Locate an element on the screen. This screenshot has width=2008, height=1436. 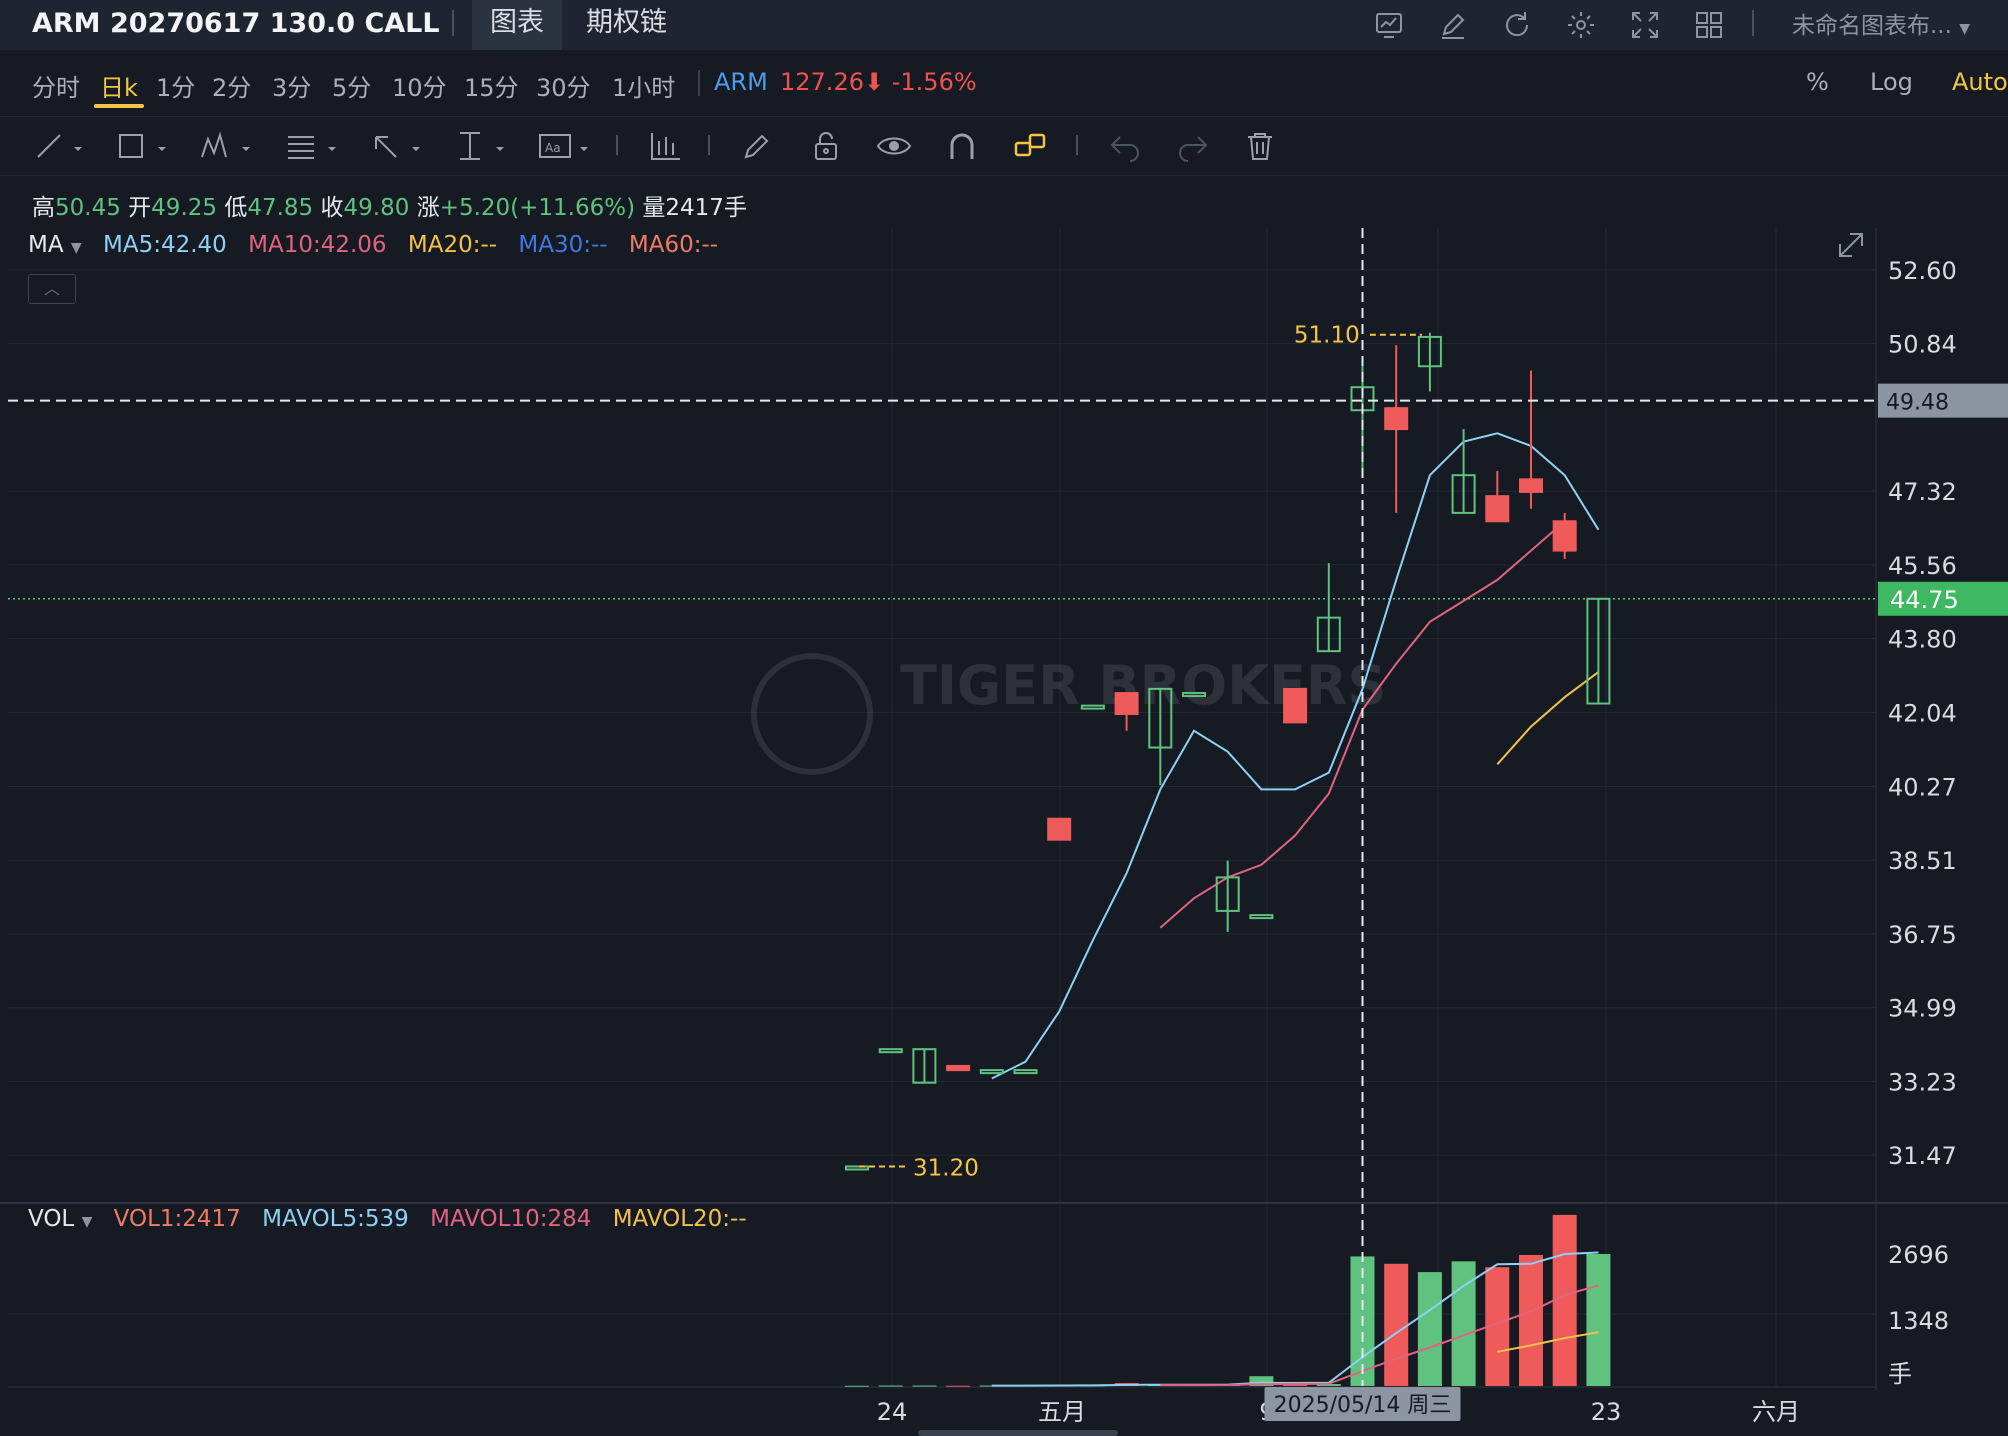
price-tick-label: 47.32 is located at coordinates (1922, 492).